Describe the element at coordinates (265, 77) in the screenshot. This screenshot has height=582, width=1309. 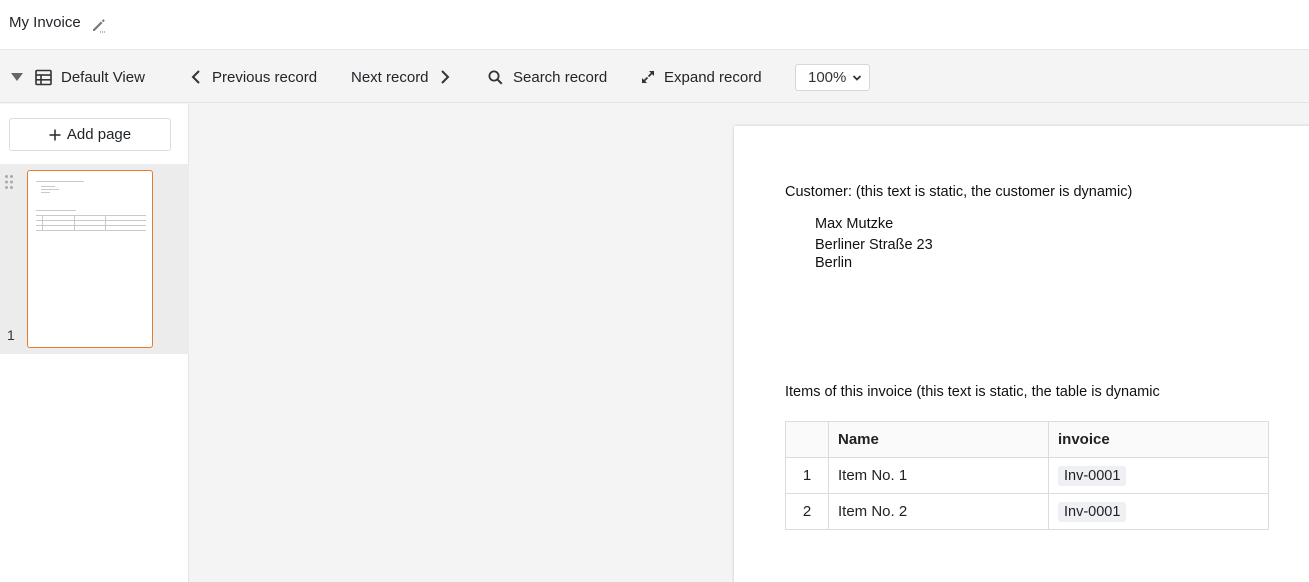
I see `previous-record-label: Previous record` at that location.